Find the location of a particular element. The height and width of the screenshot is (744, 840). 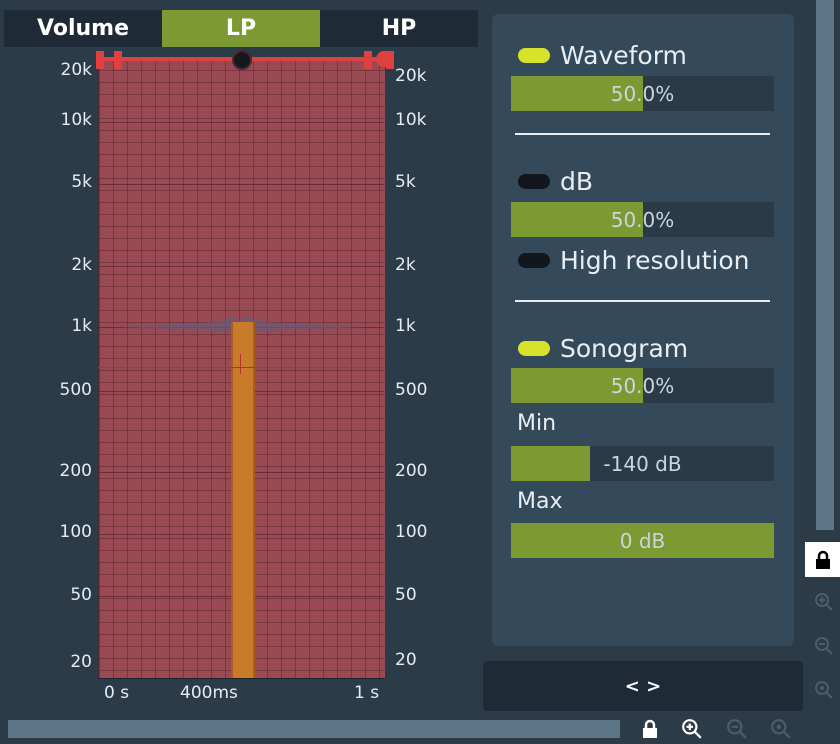

vertical-scrollbar is located at coordinates (825, 265).